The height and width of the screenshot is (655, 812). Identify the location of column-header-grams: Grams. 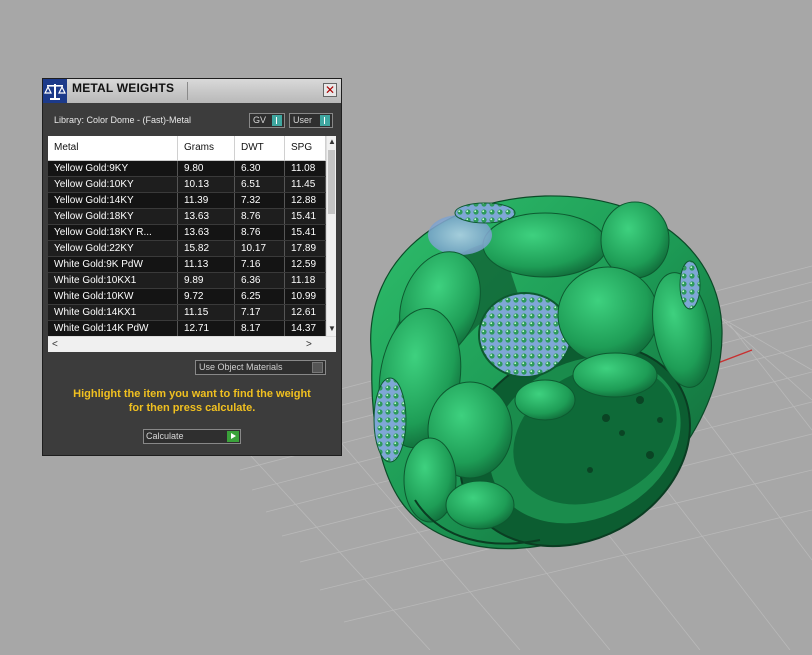
(206, 148).